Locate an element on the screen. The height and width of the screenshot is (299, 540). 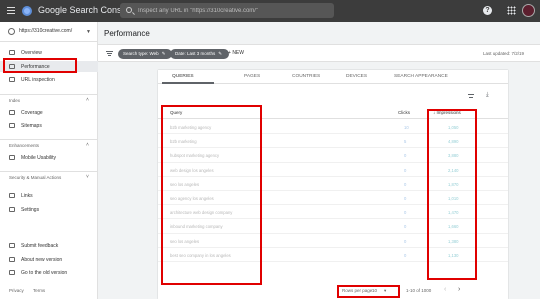
sidebar-item-submit-feedback: Submit feedback is located at coordinates (49, 245).